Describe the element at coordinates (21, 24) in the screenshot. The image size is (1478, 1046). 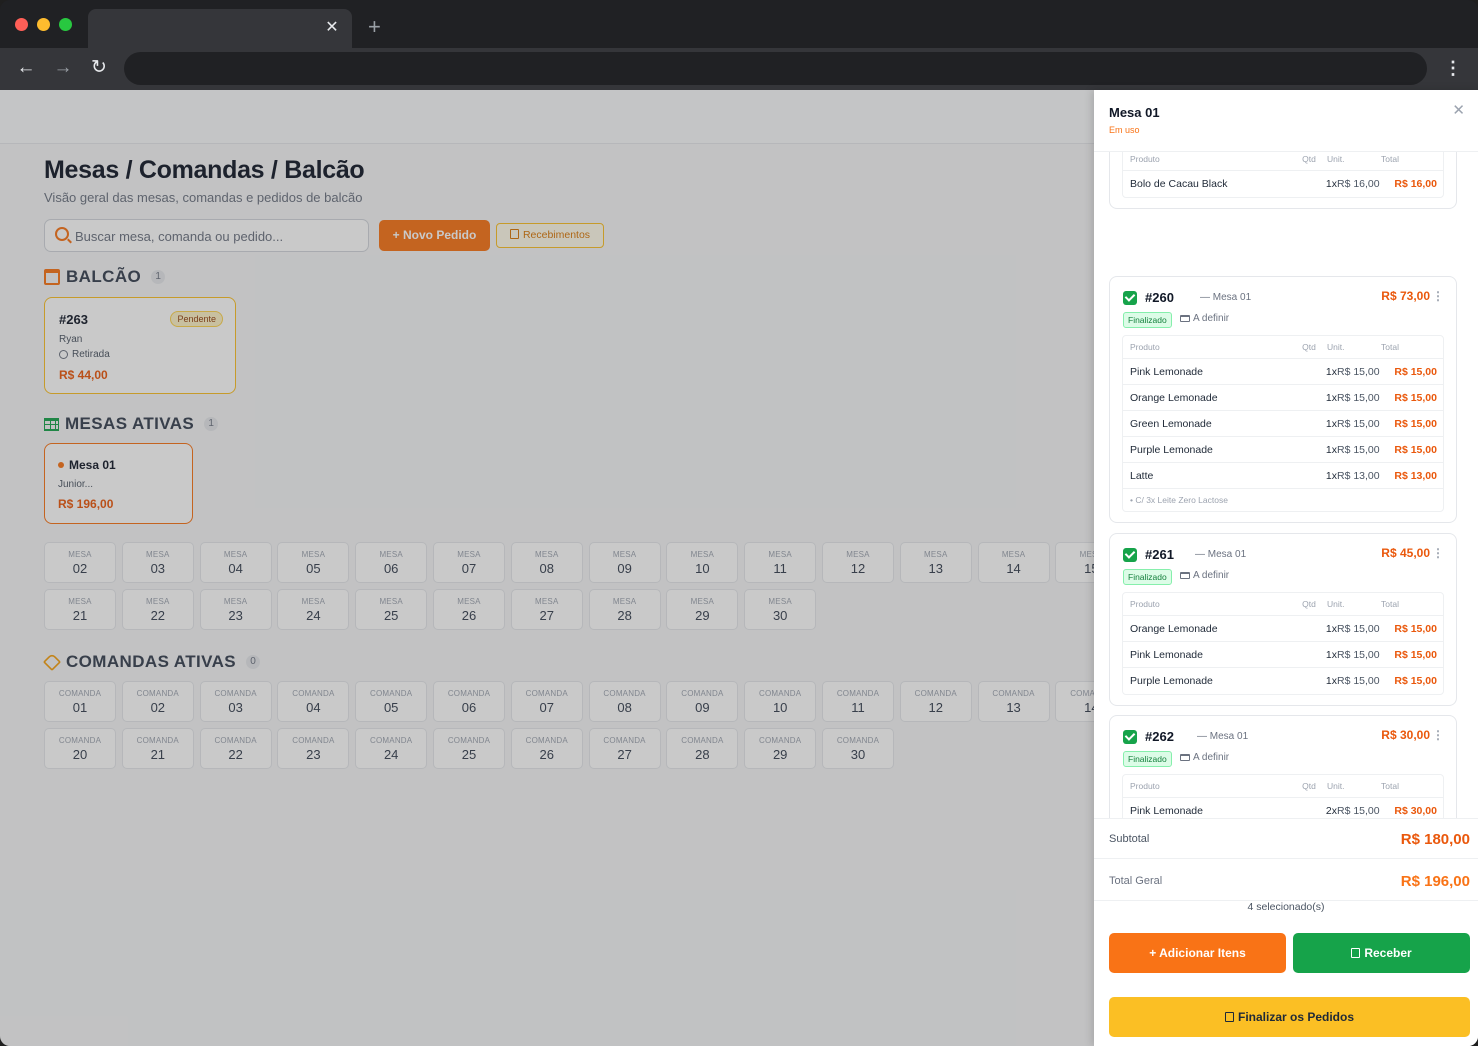
I see `close-window-button` at that location.